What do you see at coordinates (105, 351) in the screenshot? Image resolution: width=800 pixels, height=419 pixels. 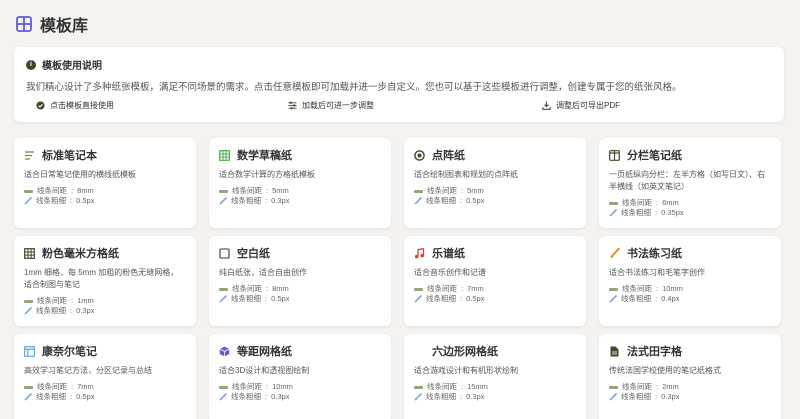 I see `card-title-row: 康奈尔笔记` at bounding box center [105, 351].